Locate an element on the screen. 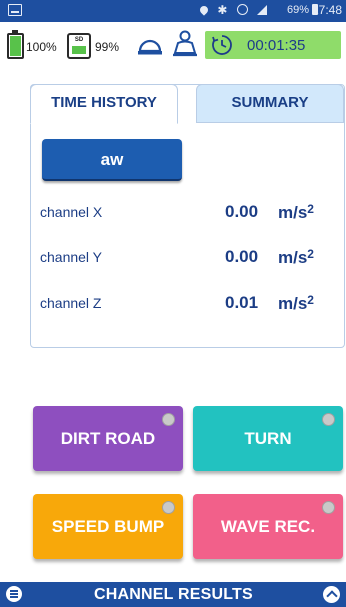 This screenshot has width=346, height=607. sd-card-label: SD is located at coordinates (79, 40).